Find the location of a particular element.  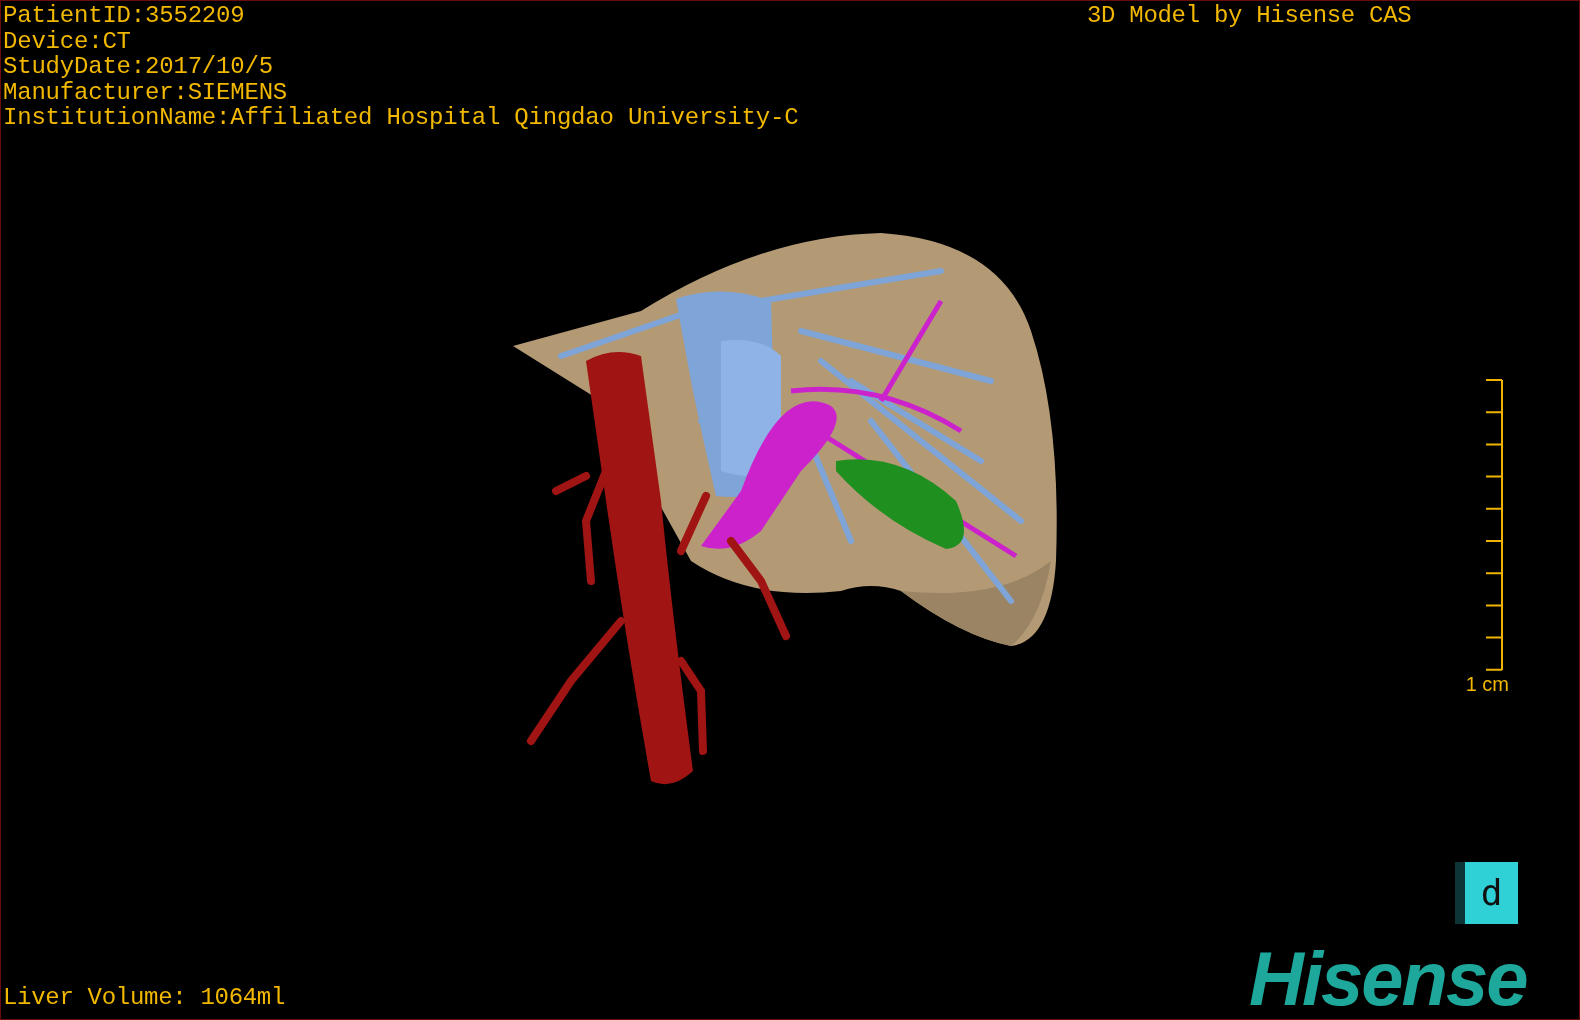

info-line: Device:CT is located at coordinates (67, 41).